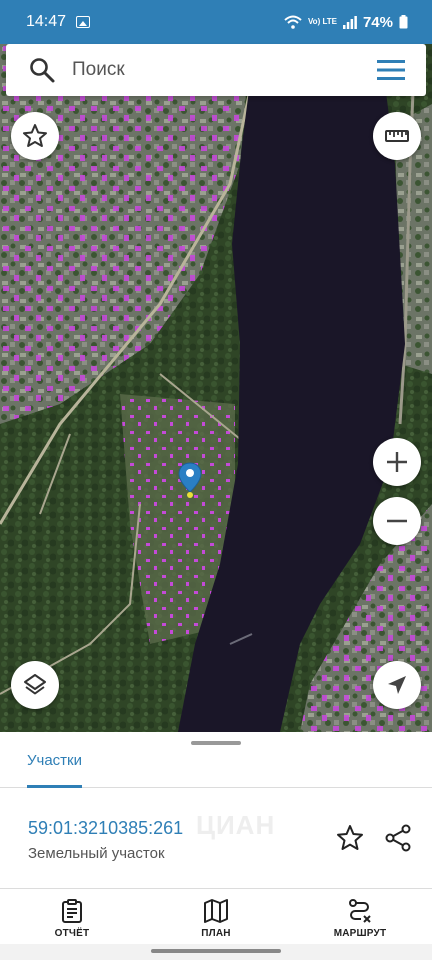 This screenshot has height=960, width=432. What do you see at coordinates (105, 828) in the screenshot?
I see `parcel-cadastral-number: 59:01:3210385:261` at bounding box center [105, 828].